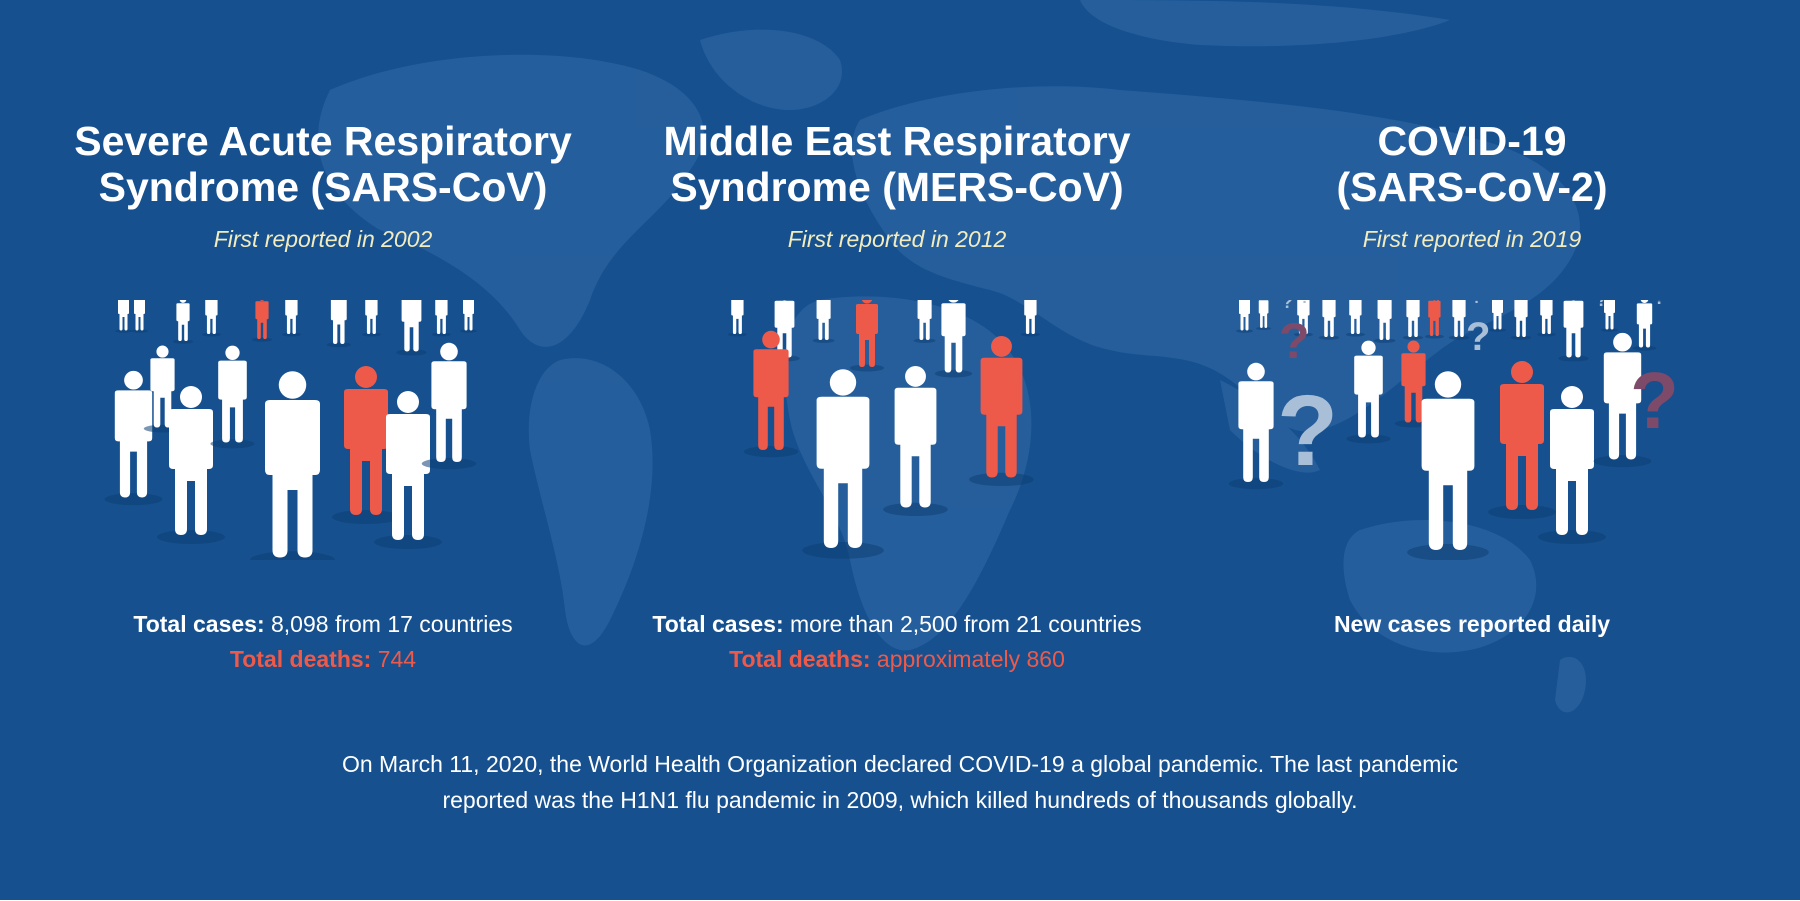  What do you see at coordinates (300, 659) in the screenshot?
I see `sars-deaths-label: Total deaths:` at bounding box center [300, 659].